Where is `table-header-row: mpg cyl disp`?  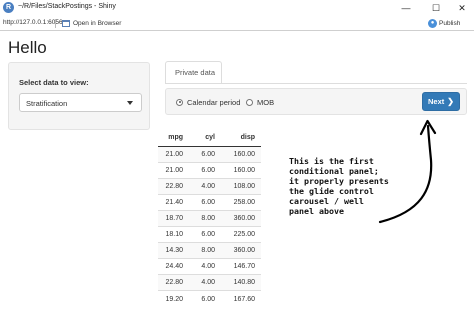
table-header-row: mpg cyl disp is located at coordinates (209, 138).